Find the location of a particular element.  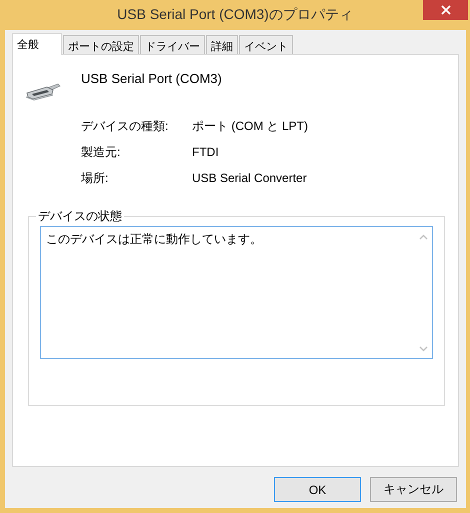

tab: 詳細 is located at coordinates (222, 44).